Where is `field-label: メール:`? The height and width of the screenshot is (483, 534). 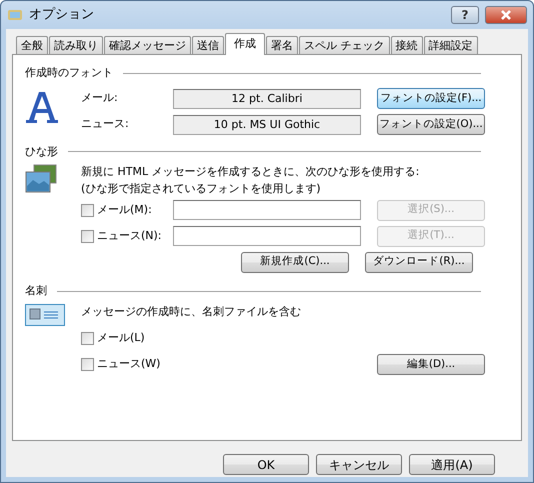 field-label: メール: is located at coordinates (100, 98).